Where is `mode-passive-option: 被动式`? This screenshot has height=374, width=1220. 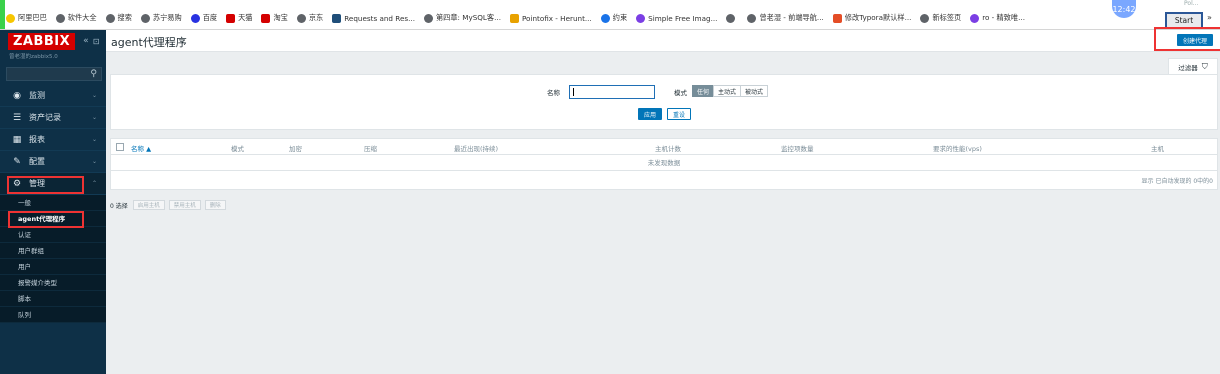
mode-passive-option: 被动式 is located at coordinates (754, 91).